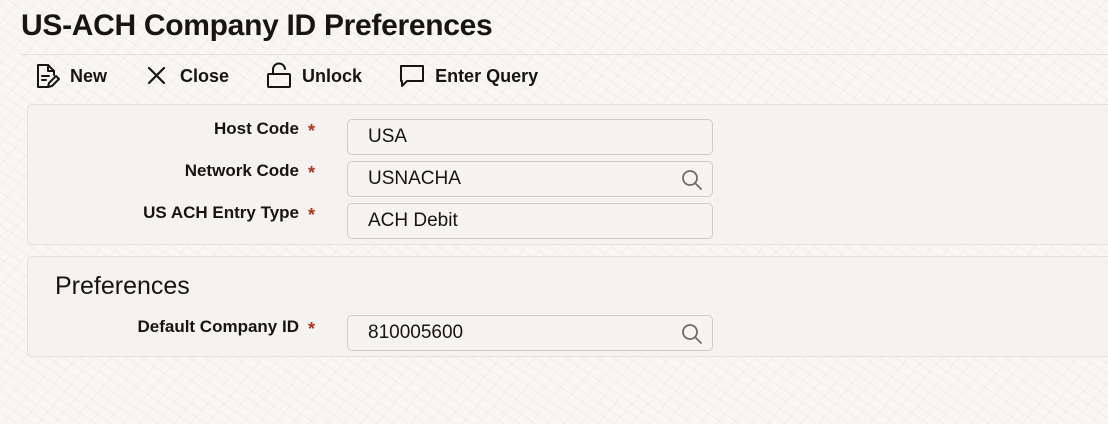  I want to click on default-company-id-field, so click(530, 333).